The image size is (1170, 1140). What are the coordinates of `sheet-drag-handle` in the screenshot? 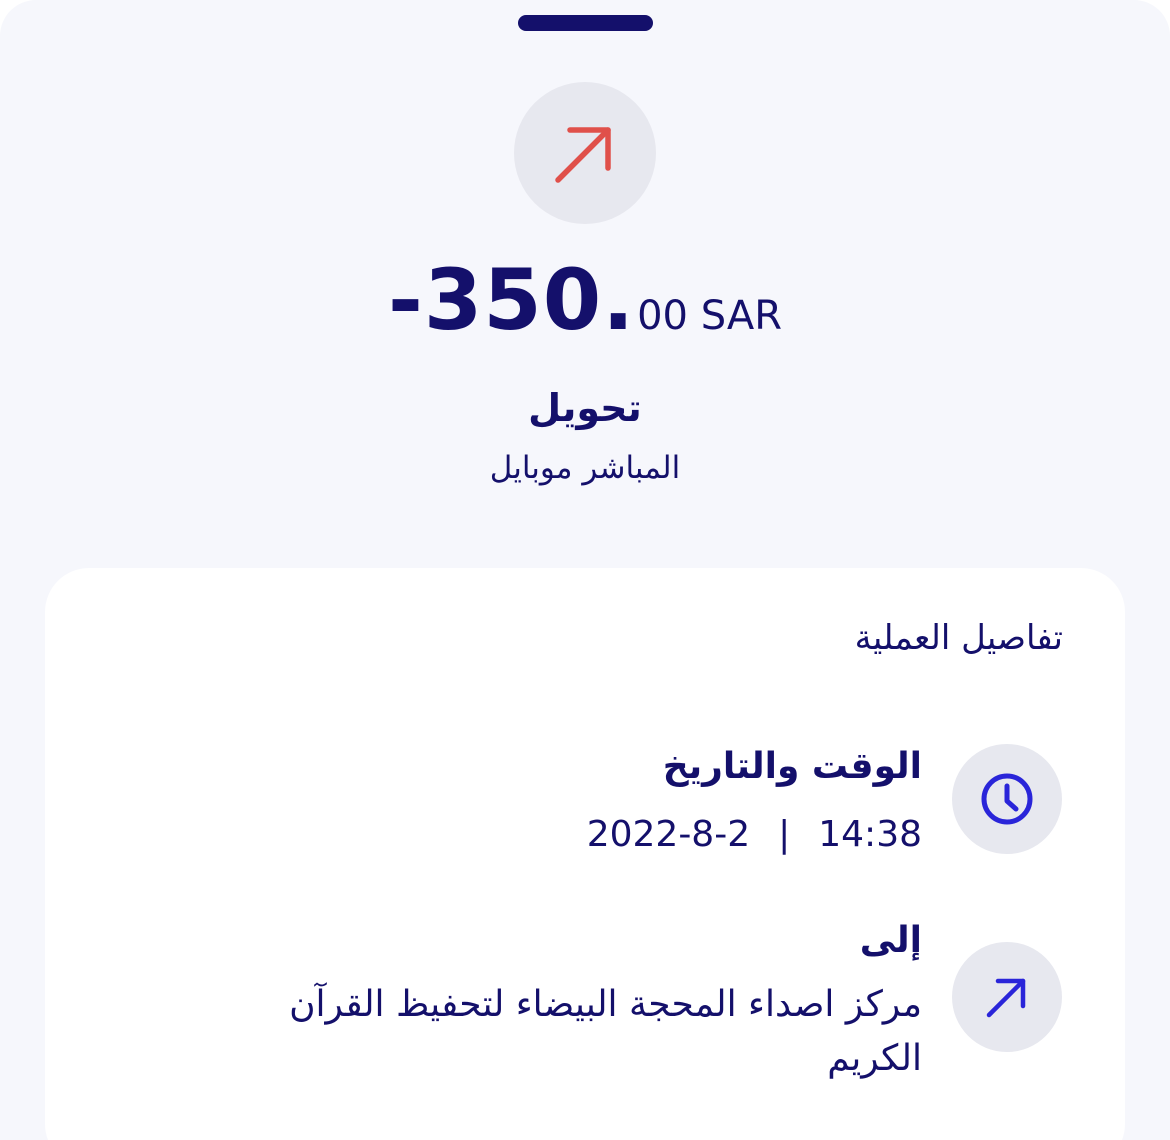 It's located at (585, 23).